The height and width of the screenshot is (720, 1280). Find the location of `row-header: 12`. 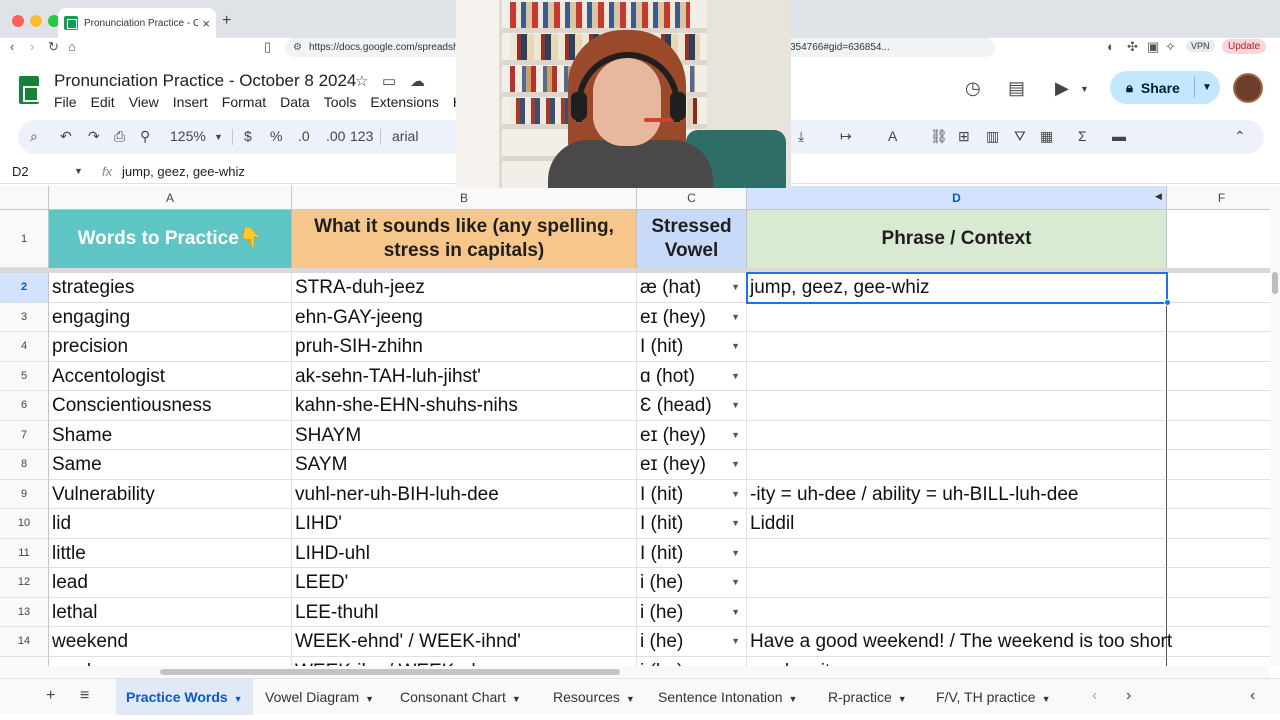

row-header: 12 is located at coordinates (24, 583).